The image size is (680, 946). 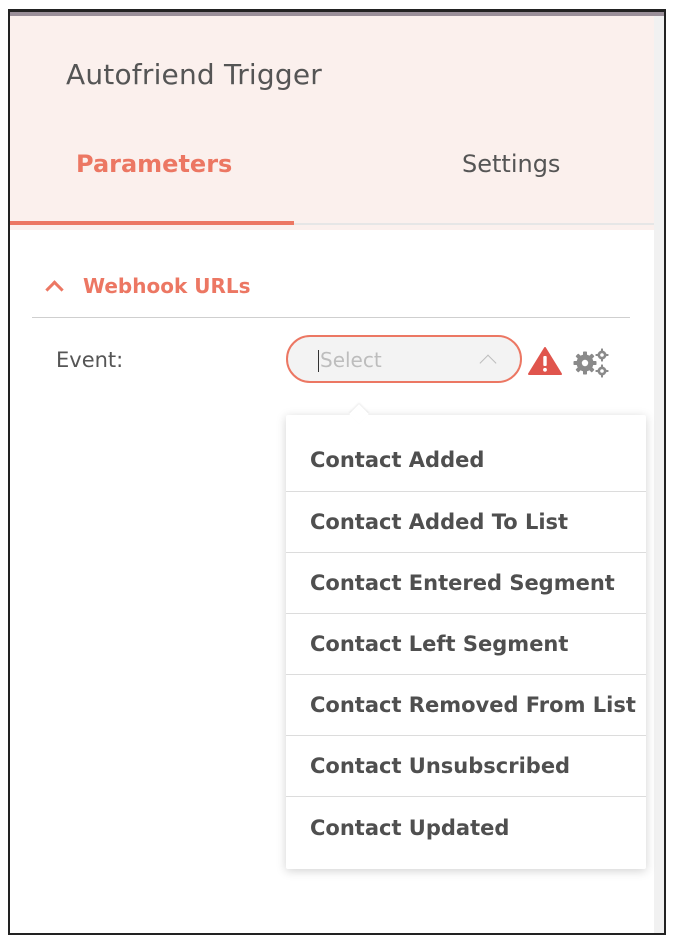 What do you see at coordinates (351, 360) in the screenshot?
I see `event-select-placeholder: Select` at bounding box center [351, 360].